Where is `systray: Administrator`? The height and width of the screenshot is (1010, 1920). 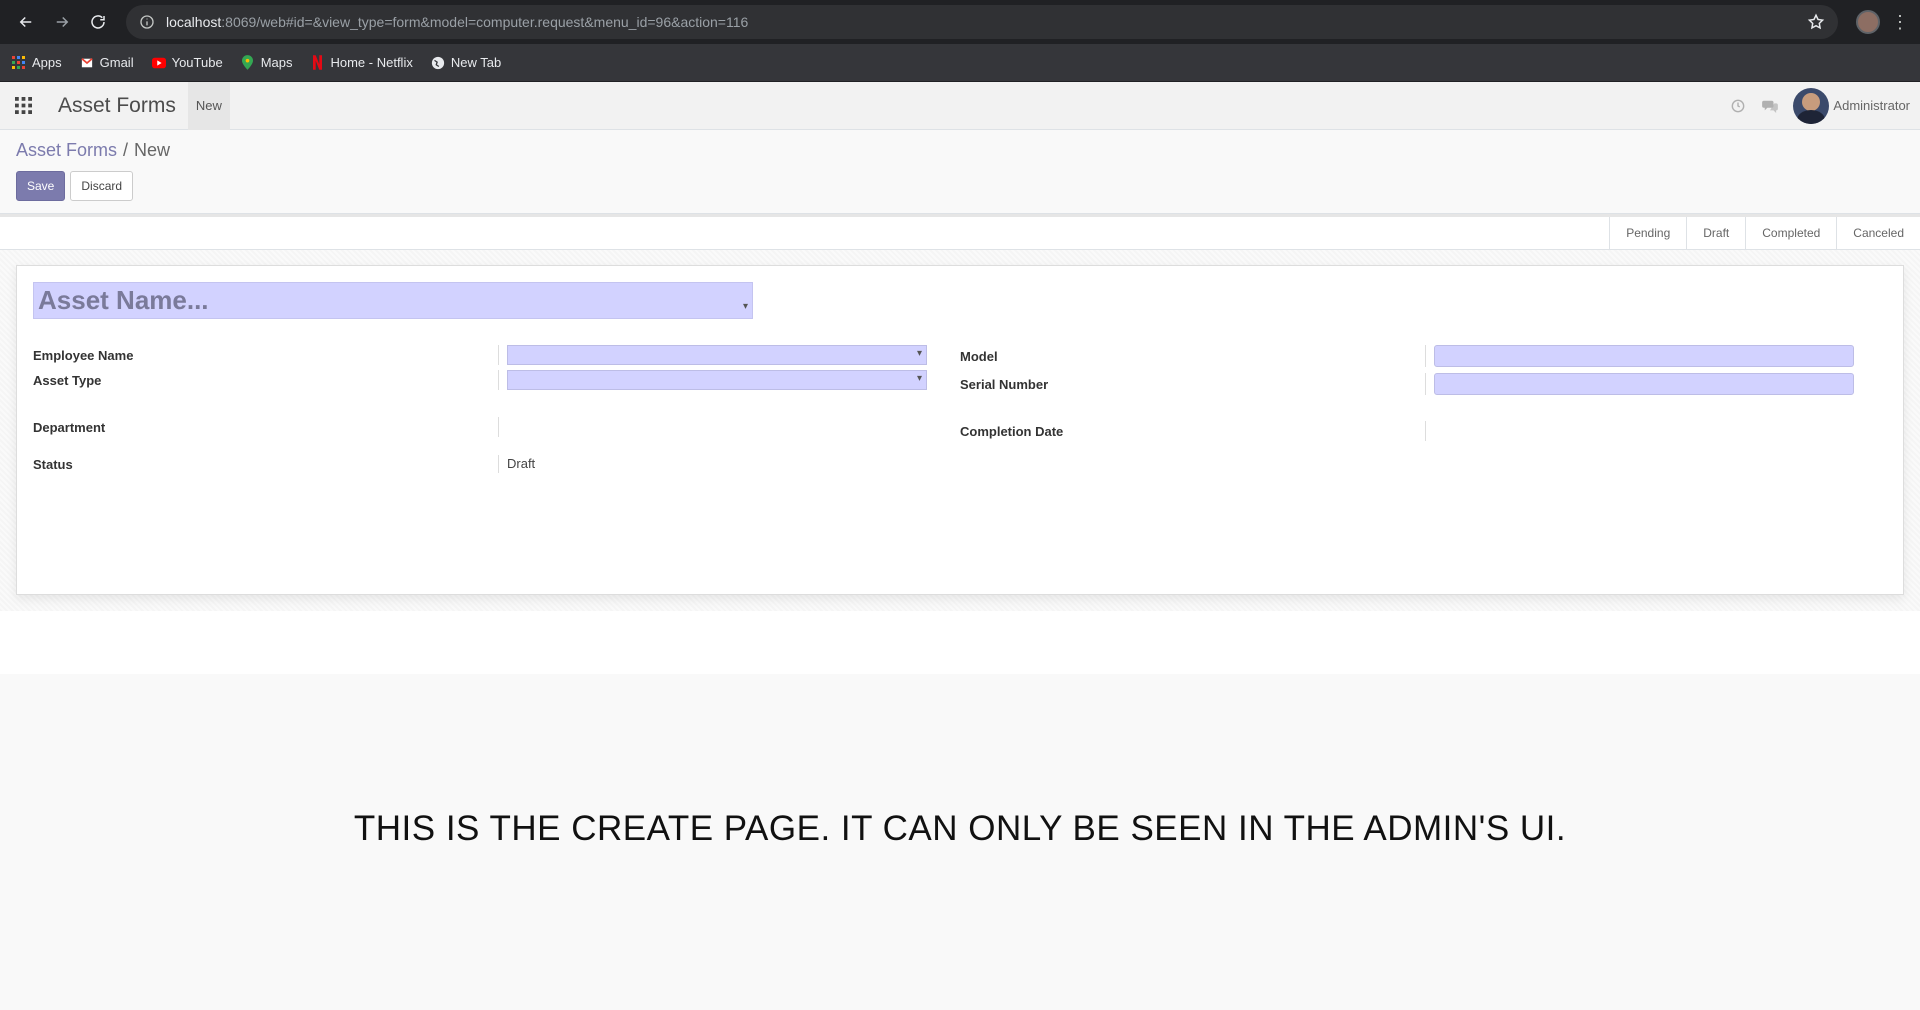
systray: Administrator is located at coordinates (1824, 105).